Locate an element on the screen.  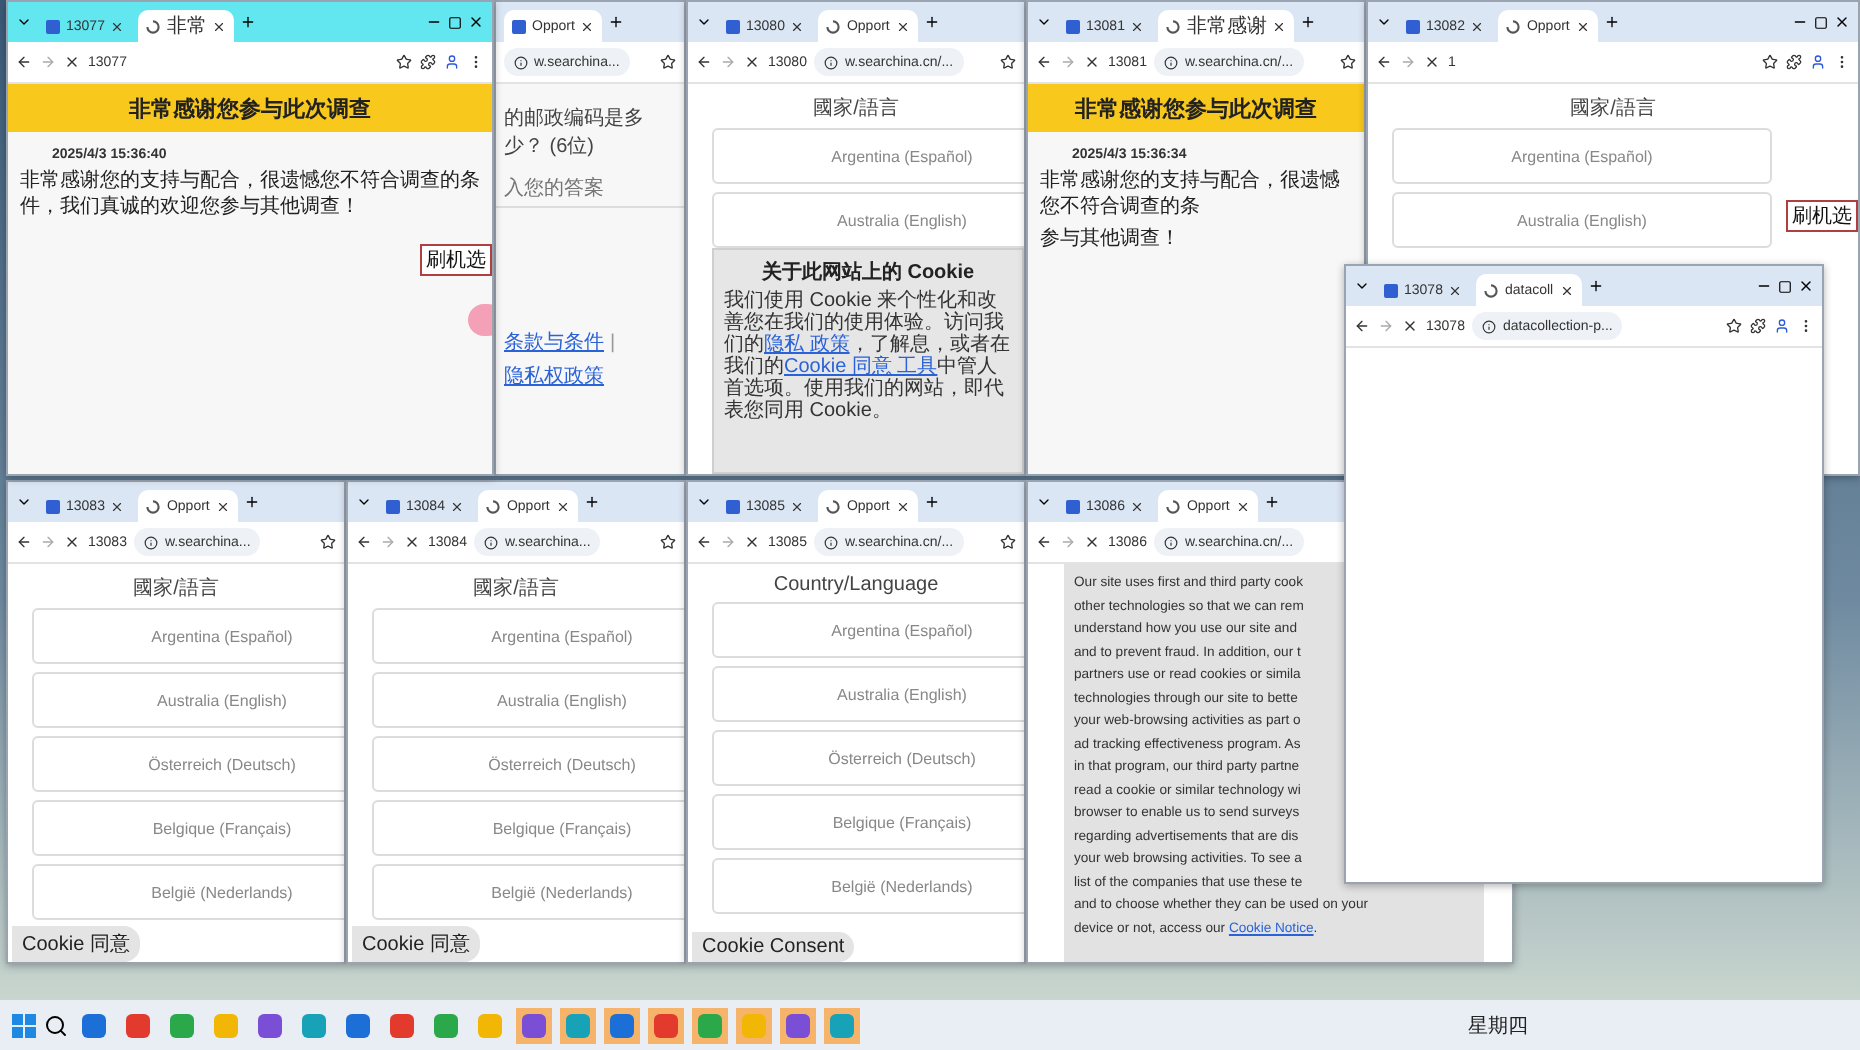
dialog-link: 隐私 政策 is located at coordinates (807, 345).